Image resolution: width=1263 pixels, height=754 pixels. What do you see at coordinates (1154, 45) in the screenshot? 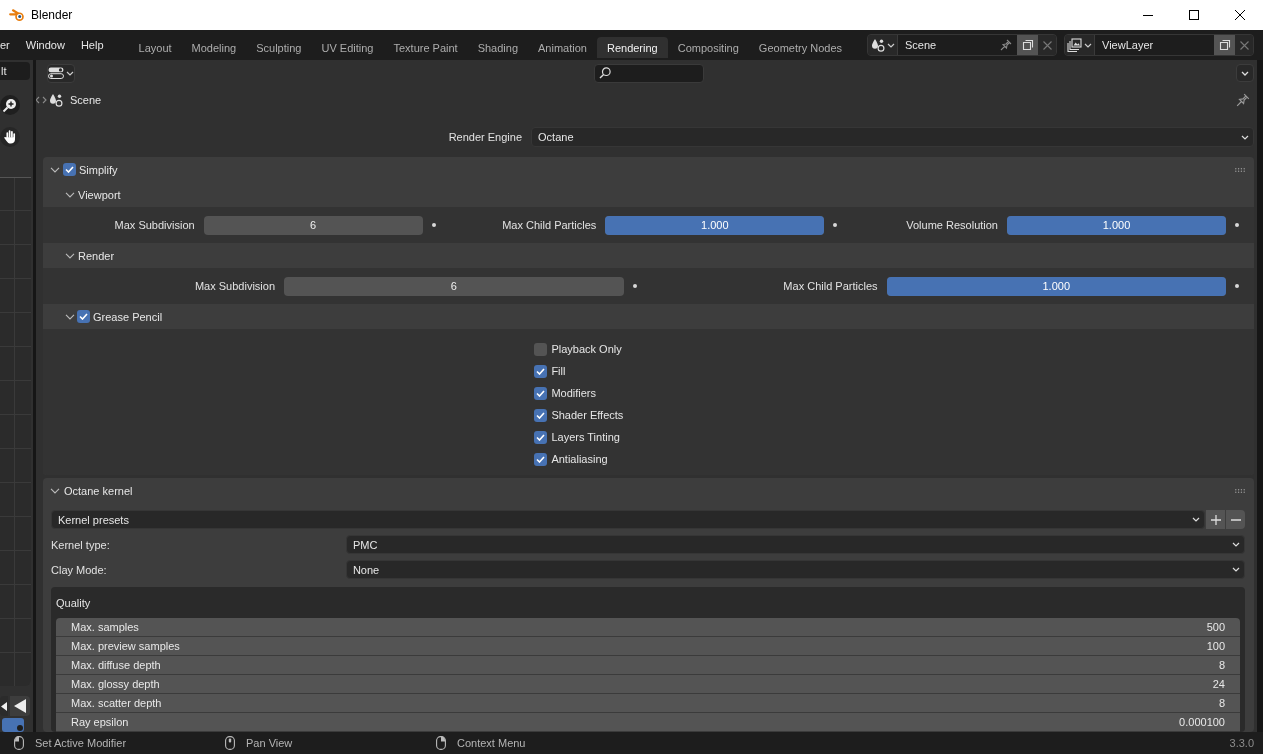
I see `view-layer-name-field: ViewLayer` at bounding box center [1154, 45].